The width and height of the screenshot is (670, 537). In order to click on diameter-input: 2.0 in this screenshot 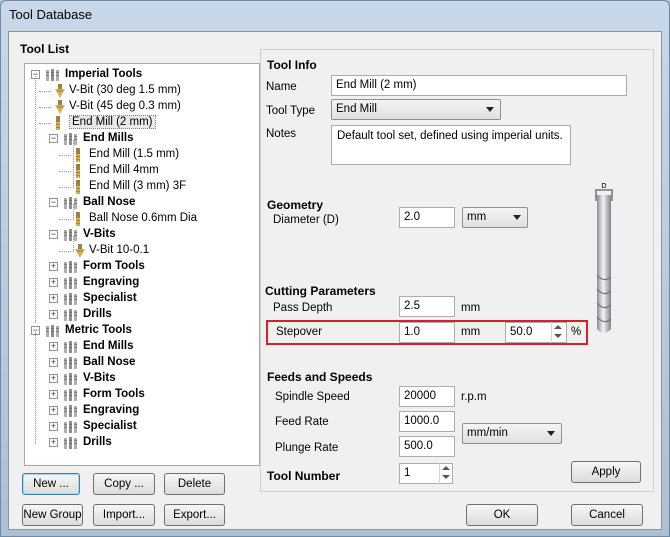, I will do `click(427, 217)`.